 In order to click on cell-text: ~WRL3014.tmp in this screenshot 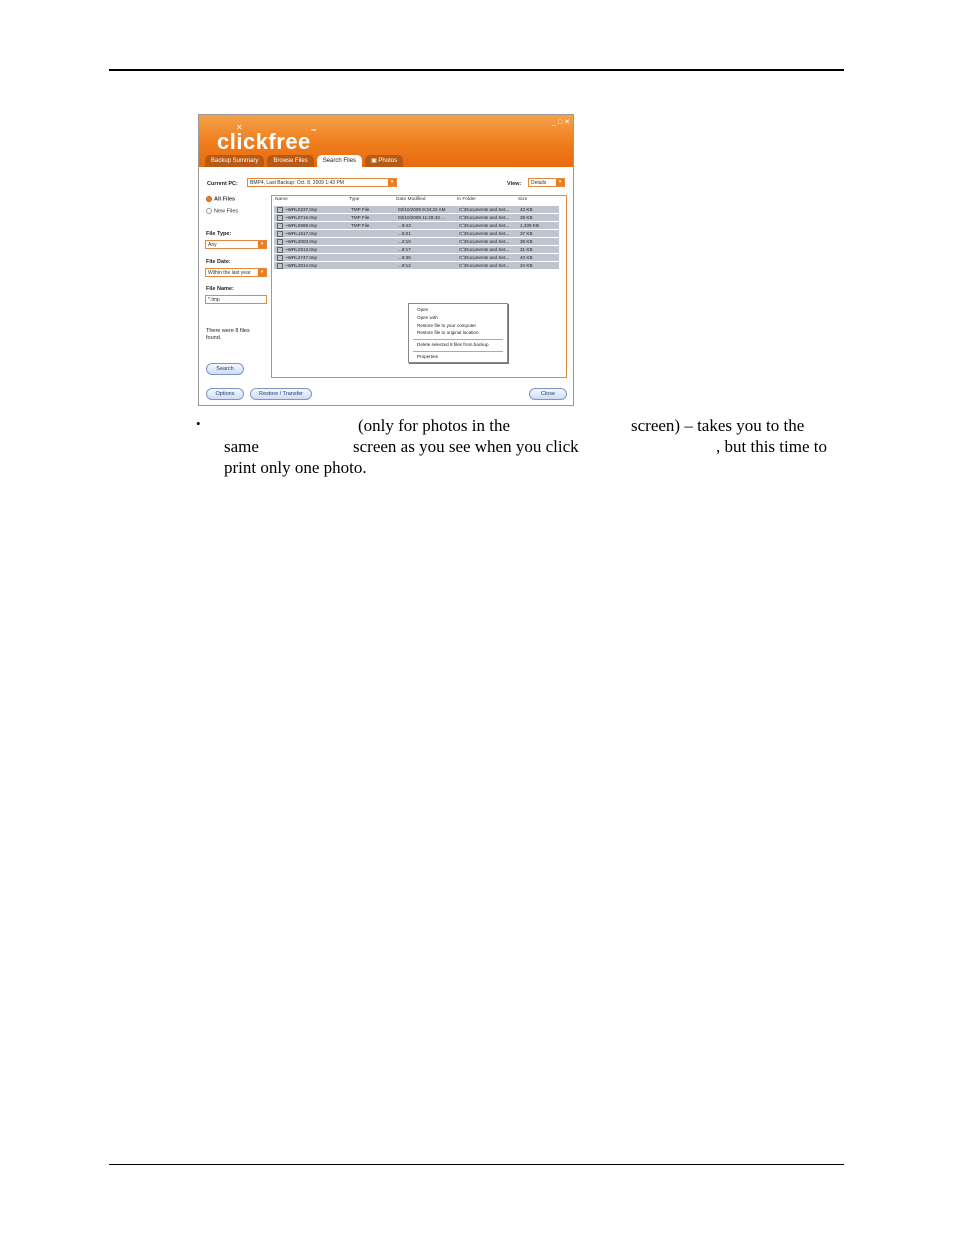, I will do `click(301, 265)`.